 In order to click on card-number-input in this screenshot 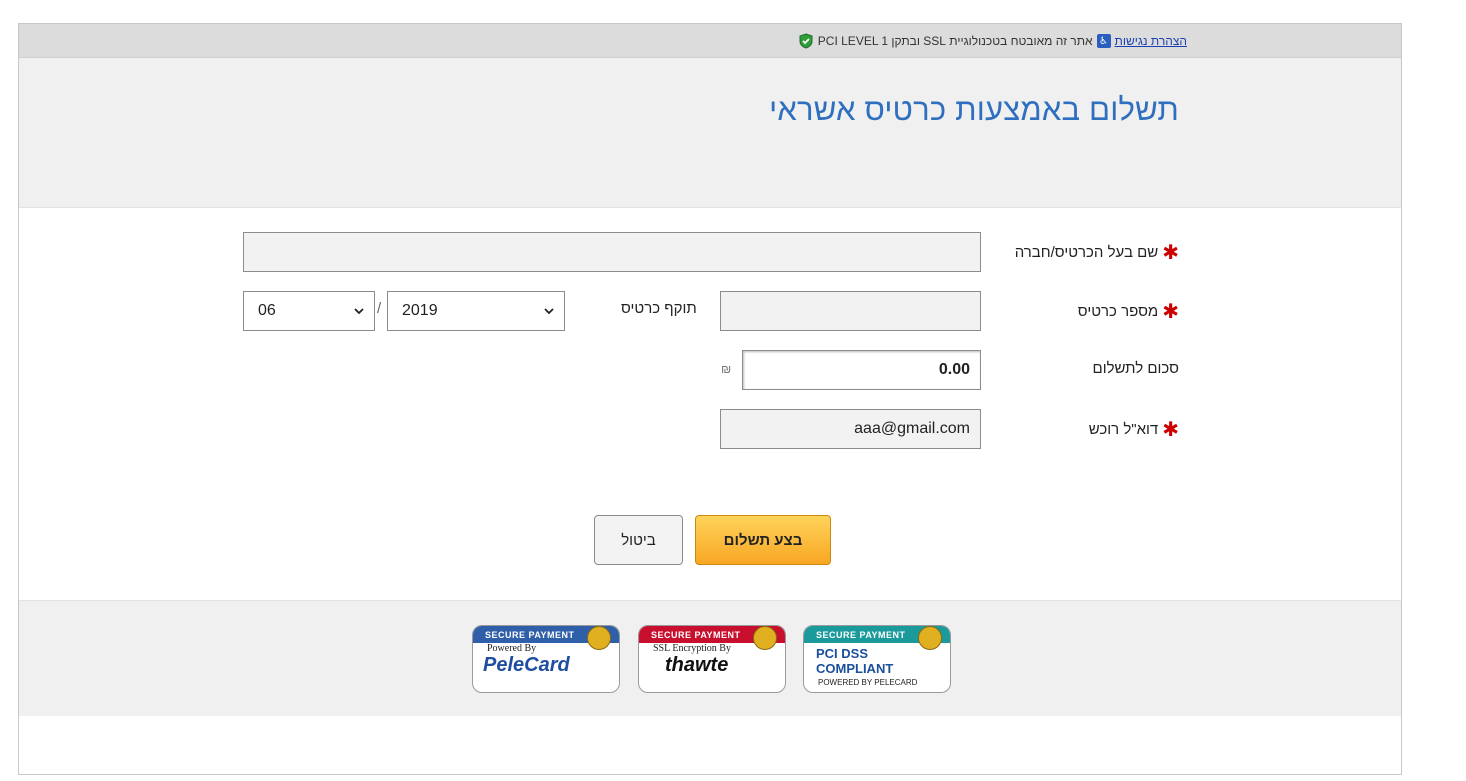, I will do `click(850, 311)`.